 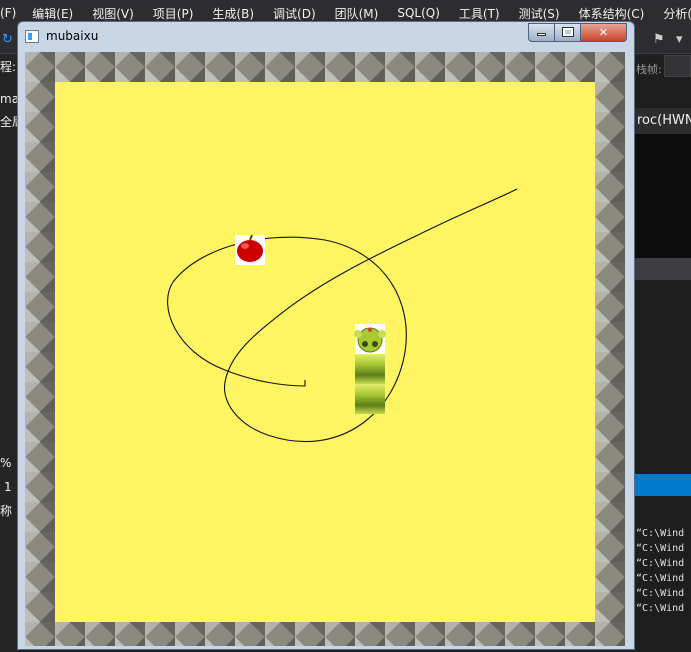 I want to click on ide-menu-item: 测试(S), so click(x=539, y=13).